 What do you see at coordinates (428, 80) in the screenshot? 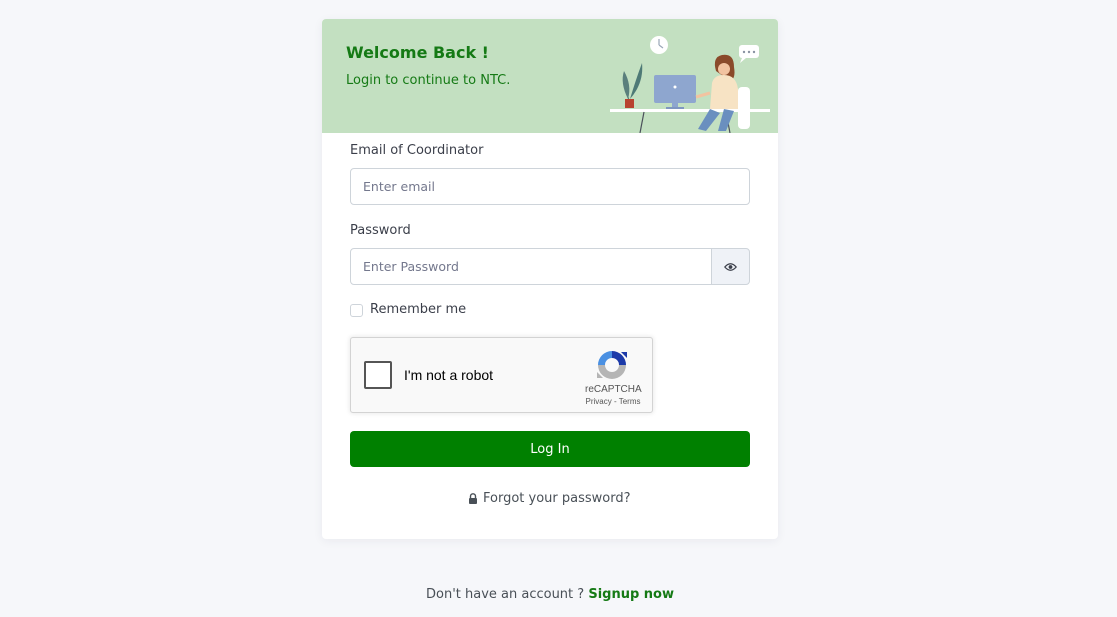
I see `welcome-subtitle: Login to continue to NTC.` at bounding box center [428, 80].